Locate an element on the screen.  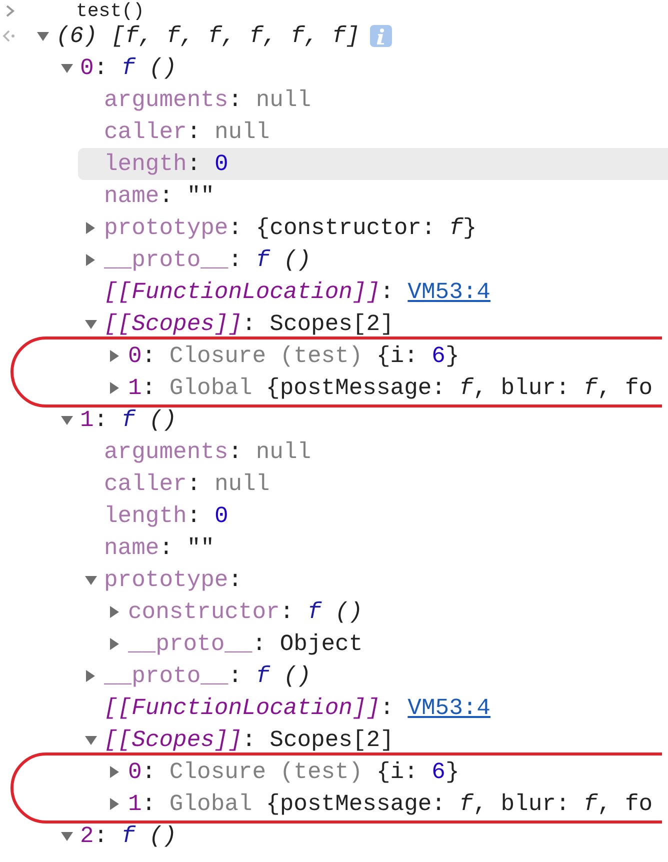
prompt-icon is located at coordinates (10, 11).